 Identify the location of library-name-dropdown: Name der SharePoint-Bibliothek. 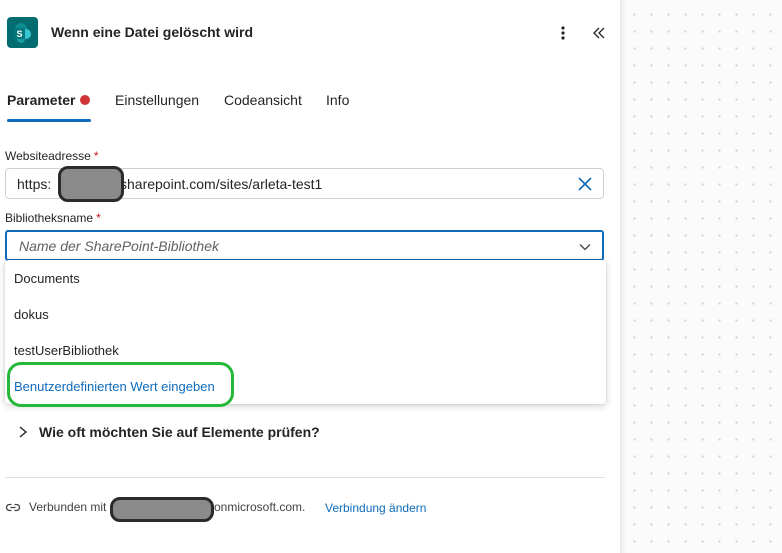
(304, 245).